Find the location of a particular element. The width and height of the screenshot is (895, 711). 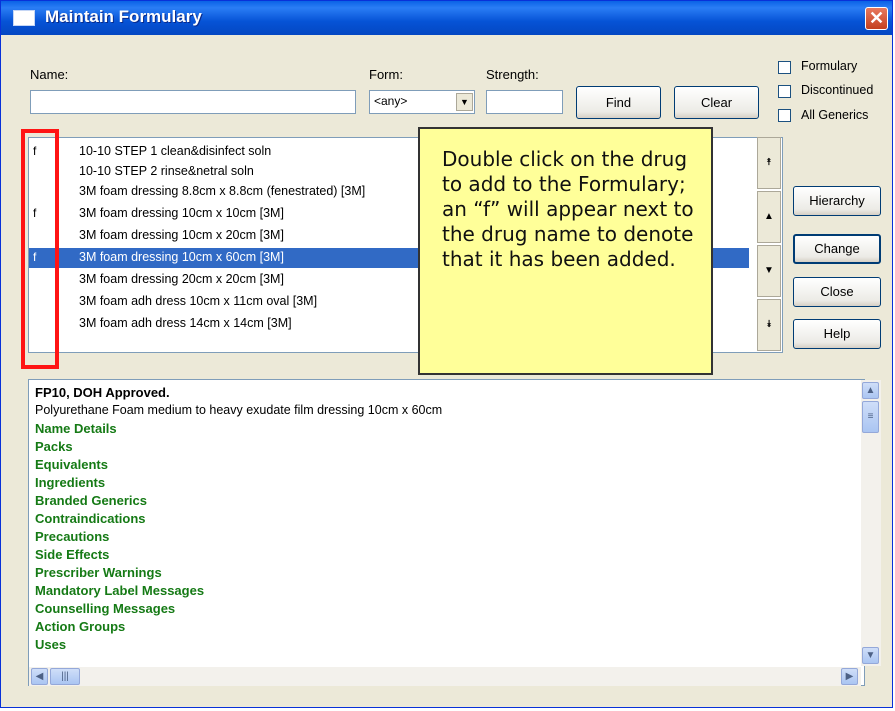

details-header: FP10, DOH Approved. is located at coordinates (102, 392).